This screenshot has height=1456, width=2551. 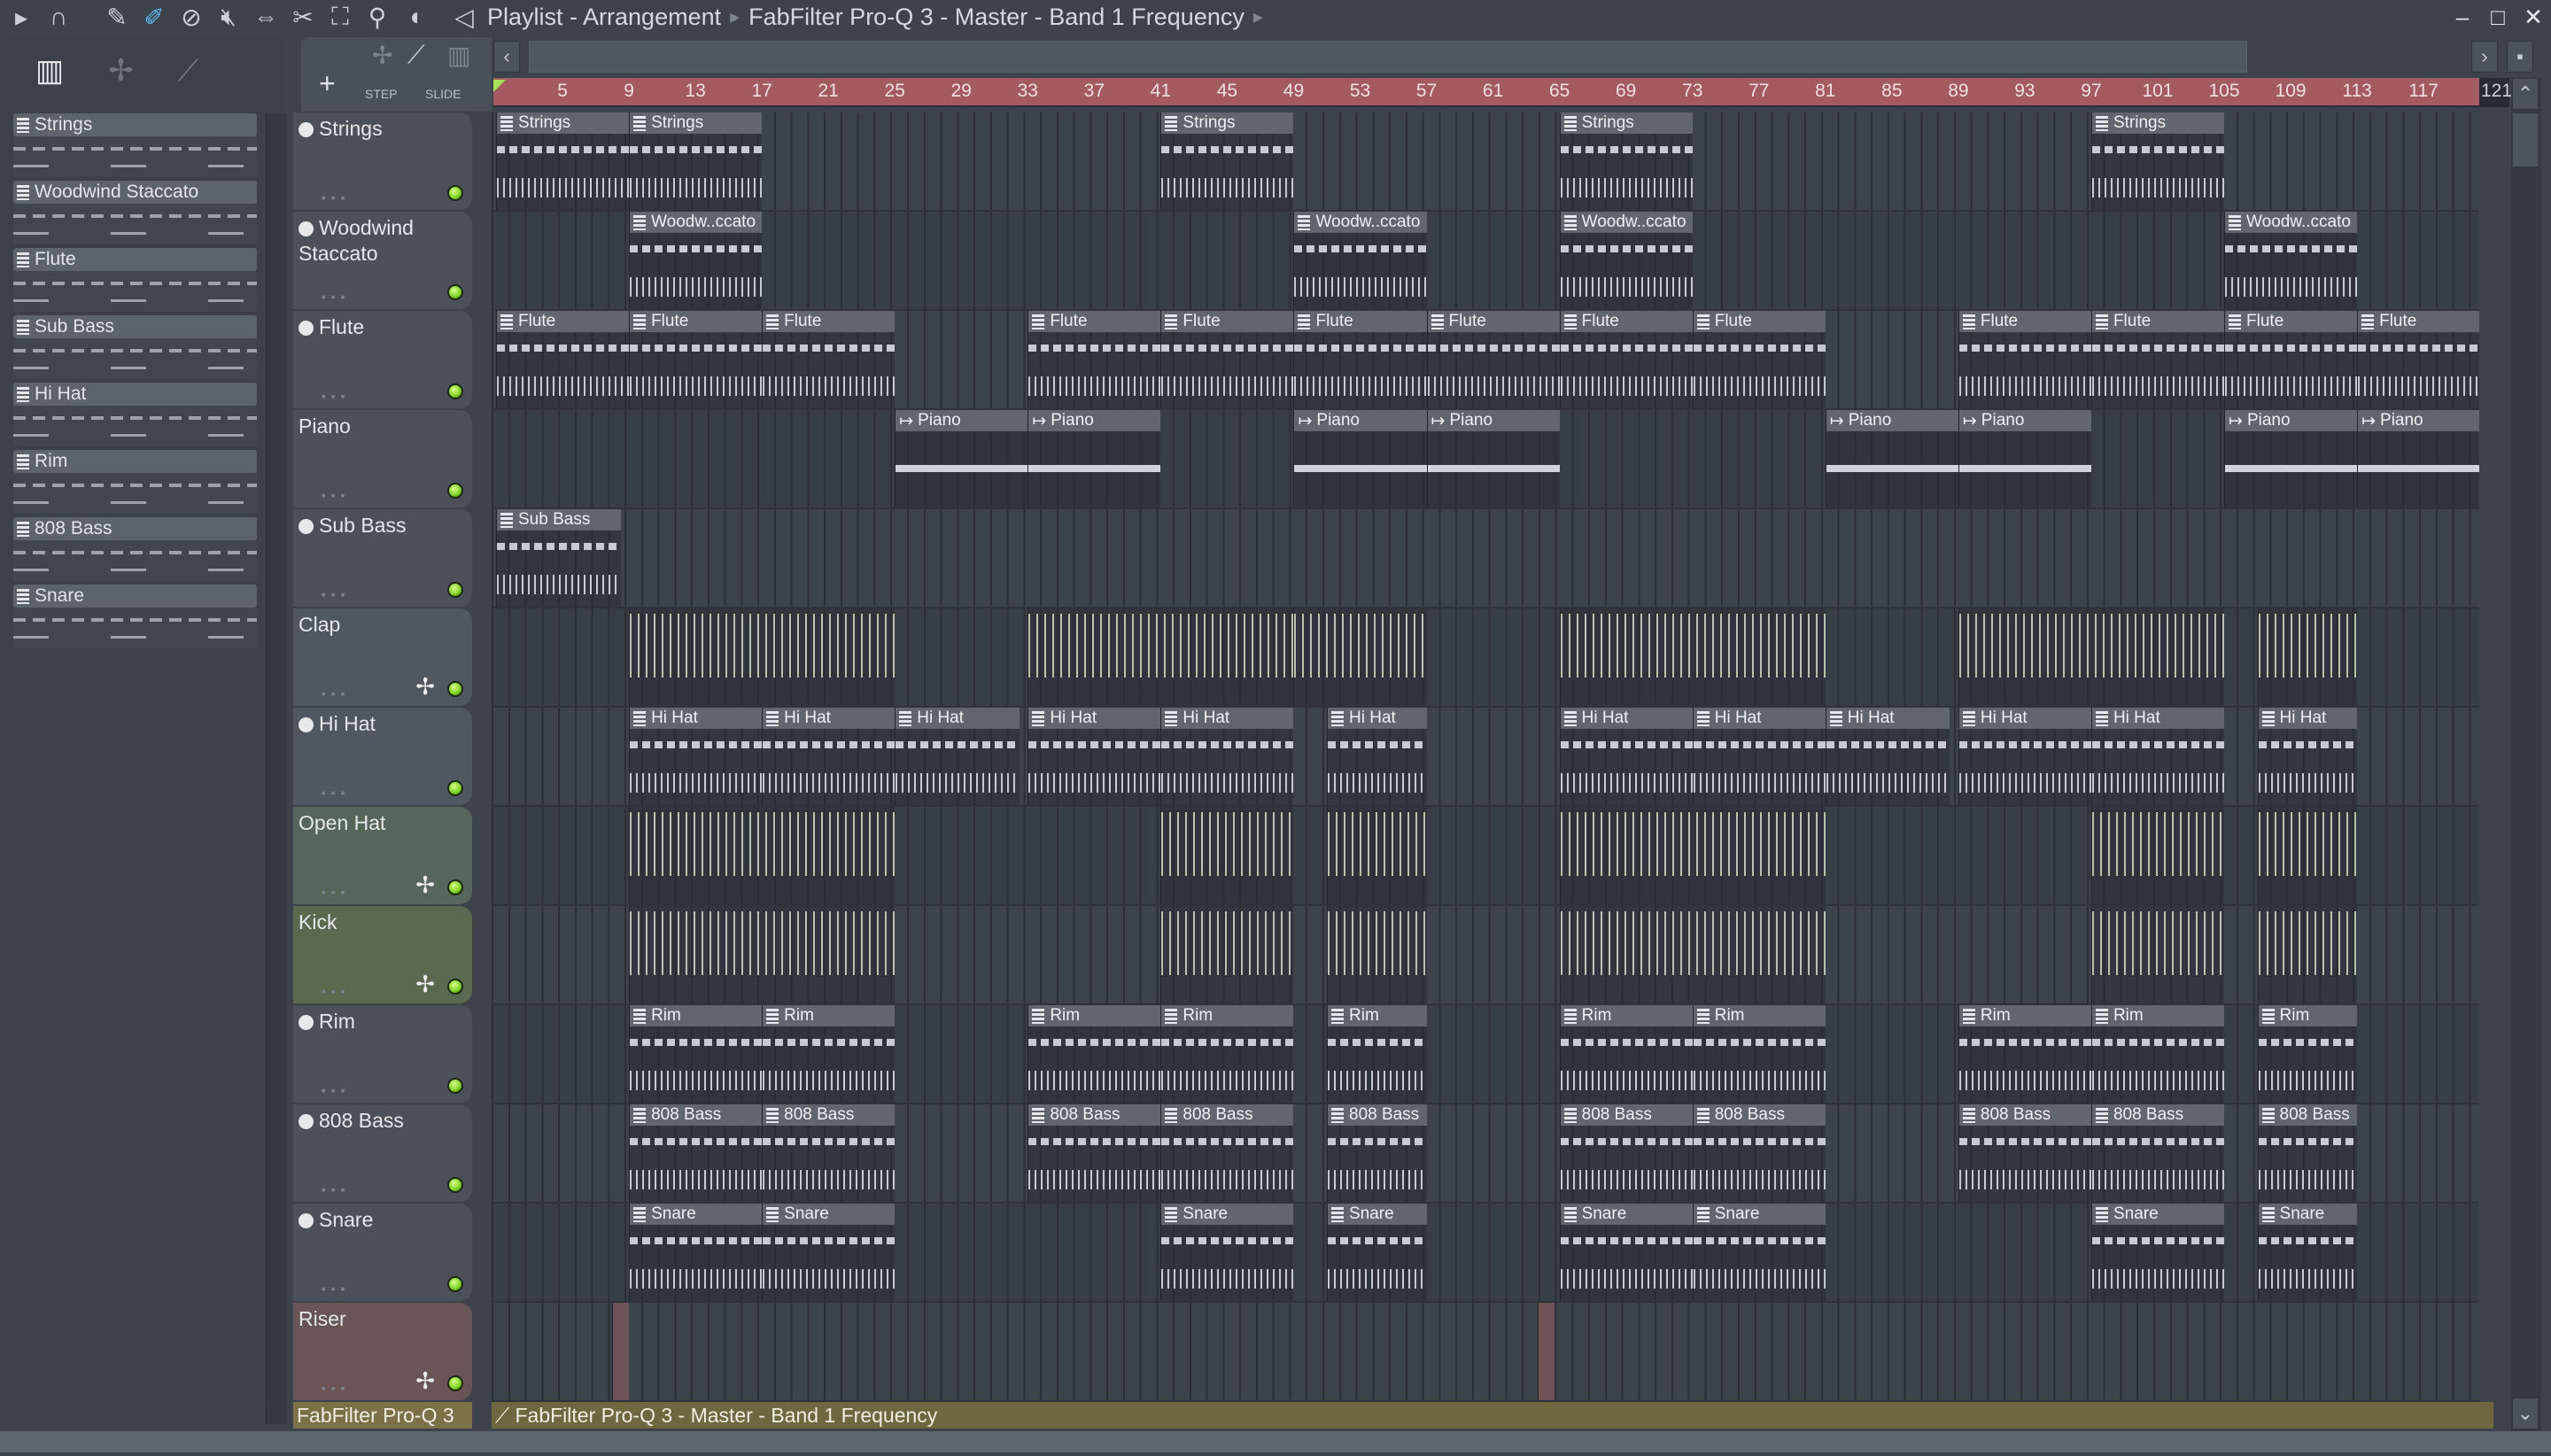 I want to click on scrollbar-thumb, so click(x=2525, y=140).